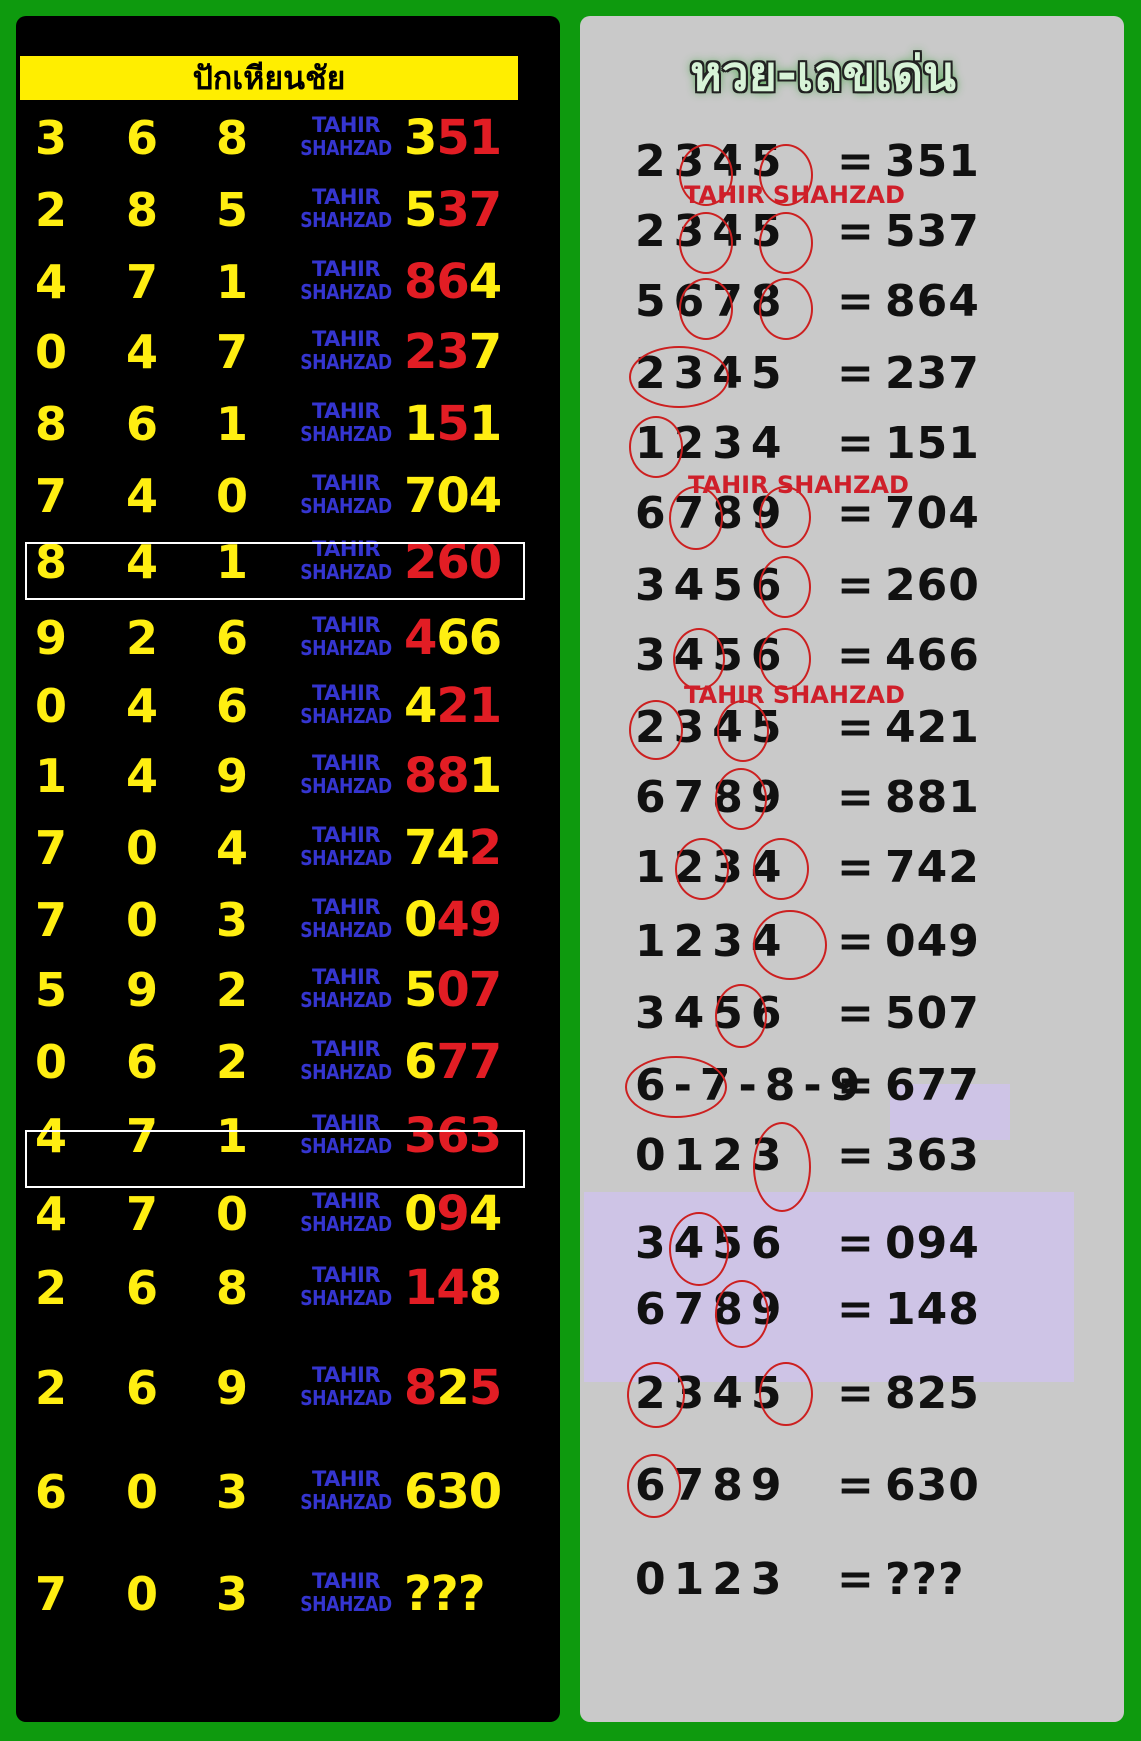  Describe the element at coordinates (469, 920) in the screenshot. I see `result-number: 049` at that location.